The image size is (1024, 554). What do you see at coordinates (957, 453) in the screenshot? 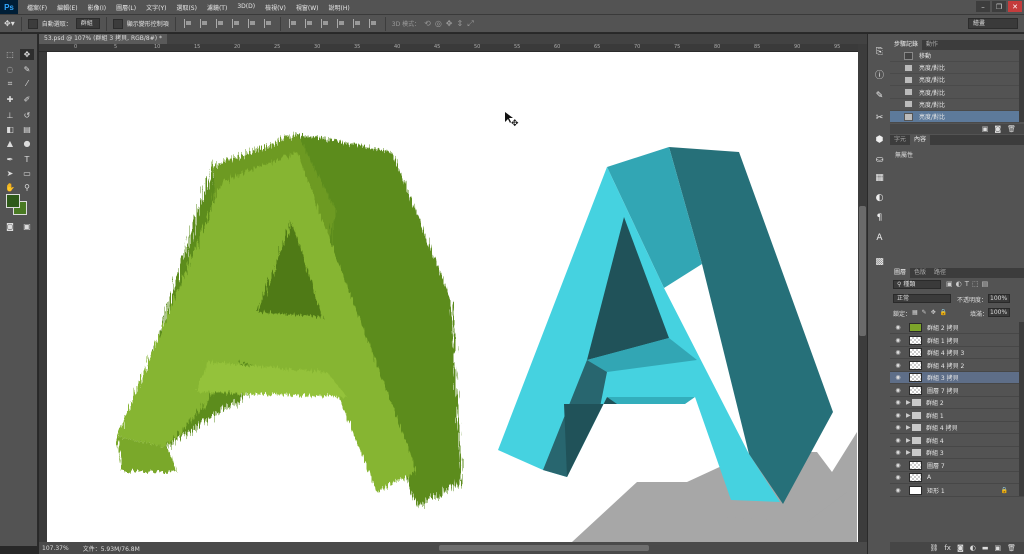
I see `layer-group-row: ◉ ▶ 群組 3` at bounding box center [957, 453].